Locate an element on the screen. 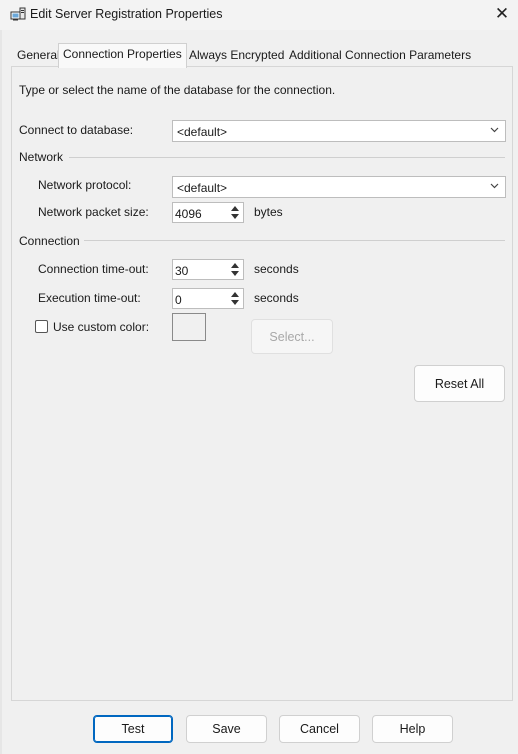 Image resolution: width=518 pixels, height=754 pixels. connection-group-divider is located at coordinates (294, 240).